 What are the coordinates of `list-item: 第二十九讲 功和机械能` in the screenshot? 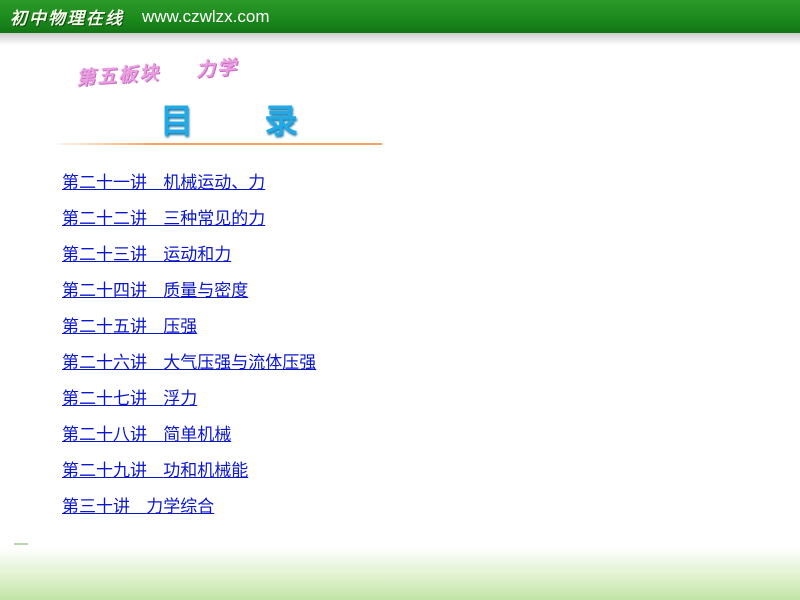 It's located at (189, 474).